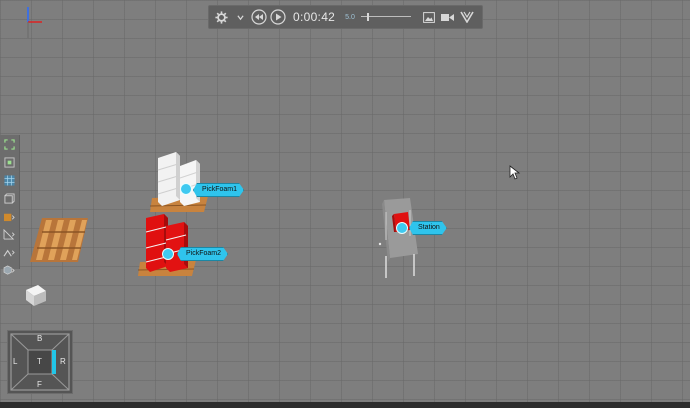 The height and width of the screenshot is (408, 690). I want to click on axis-triad-icon, so click(34, 22).